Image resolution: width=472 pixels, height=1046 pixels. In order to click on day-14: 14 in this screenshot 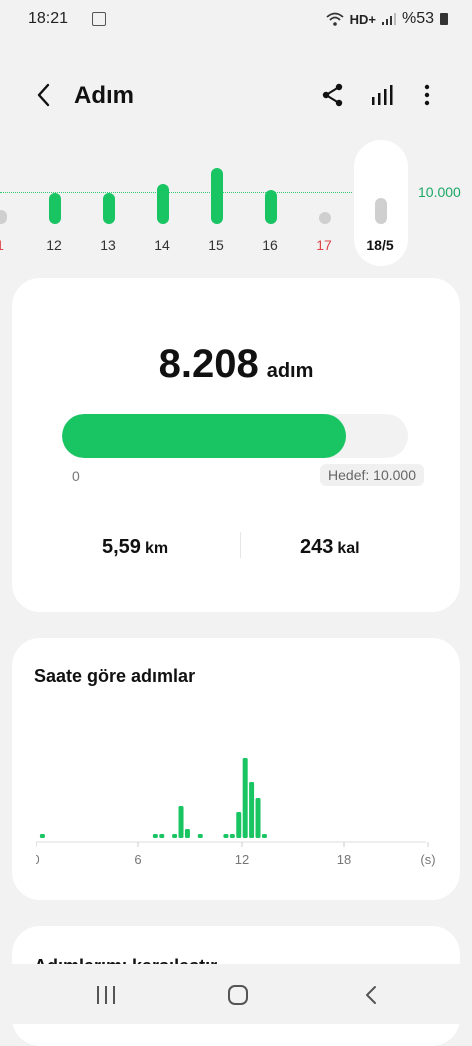, I will do `click(162, 203)`.